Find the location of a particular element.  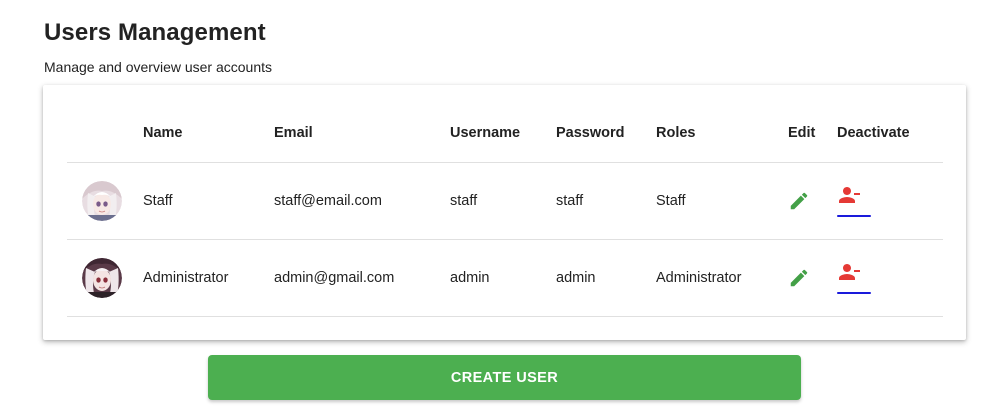

user-username: staff is located at coordinates (464, 201).